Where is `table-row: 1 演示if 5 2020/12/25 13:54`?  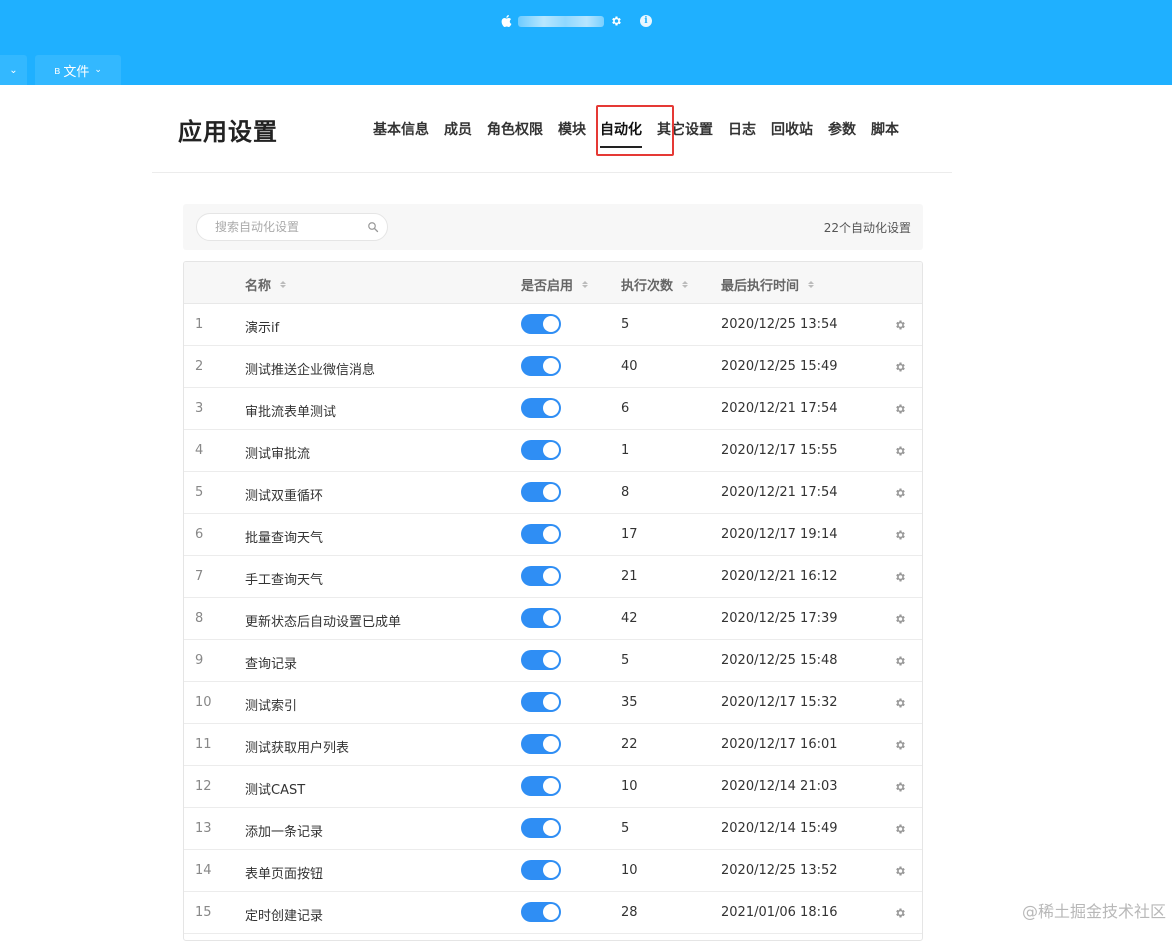
table-row: 1 演示if 5 2020/12/25 13:54 is located at coordinates (553, 325).